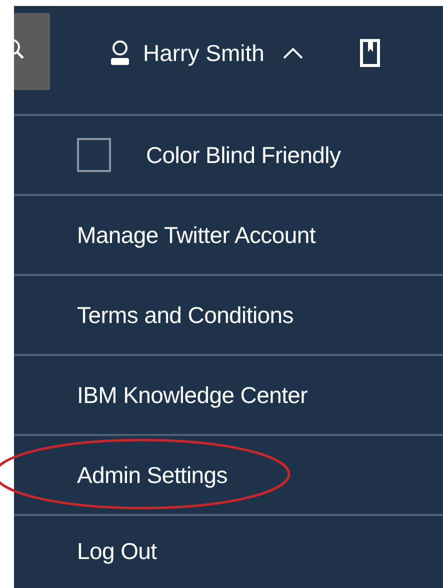  I want to click on search-button, so click(32, 51).